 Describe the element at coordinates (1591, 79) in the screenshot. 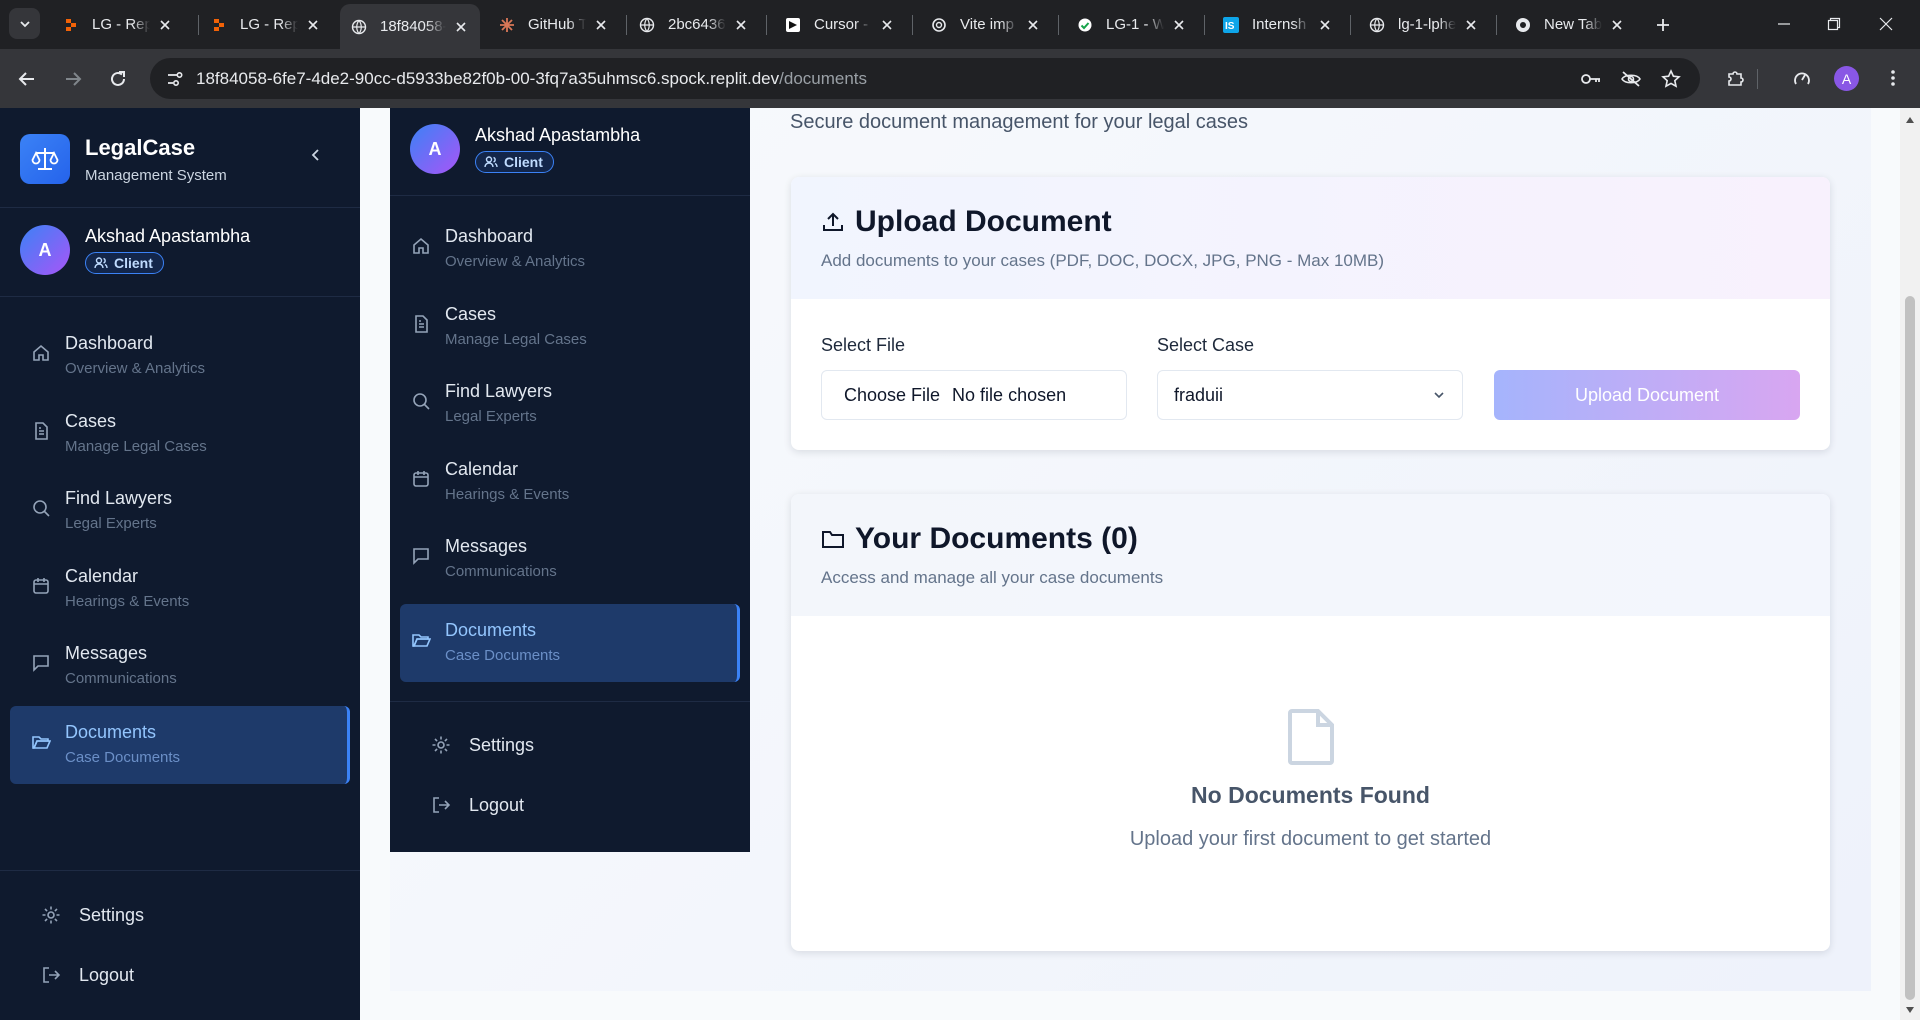

I see `key-icon` at that location.